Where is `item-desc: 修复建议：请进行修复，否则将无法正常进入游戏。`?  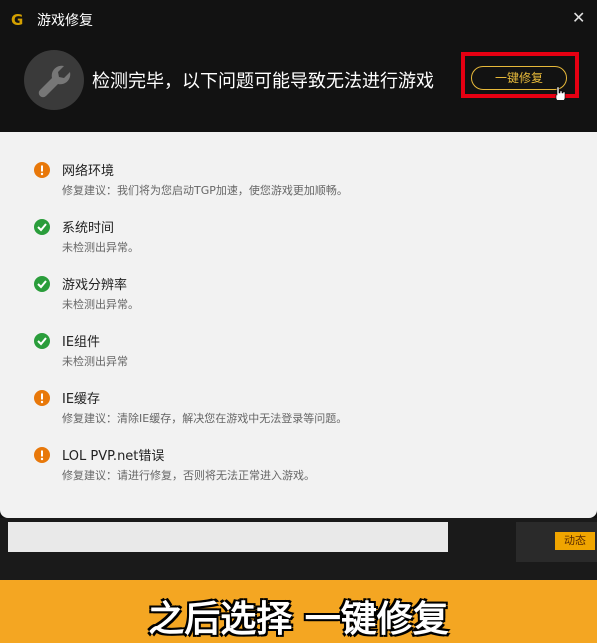 item-desc: 修复建议：请进行修复，否则将无法正常进入游戏。 is located at coordinates (188, 475).